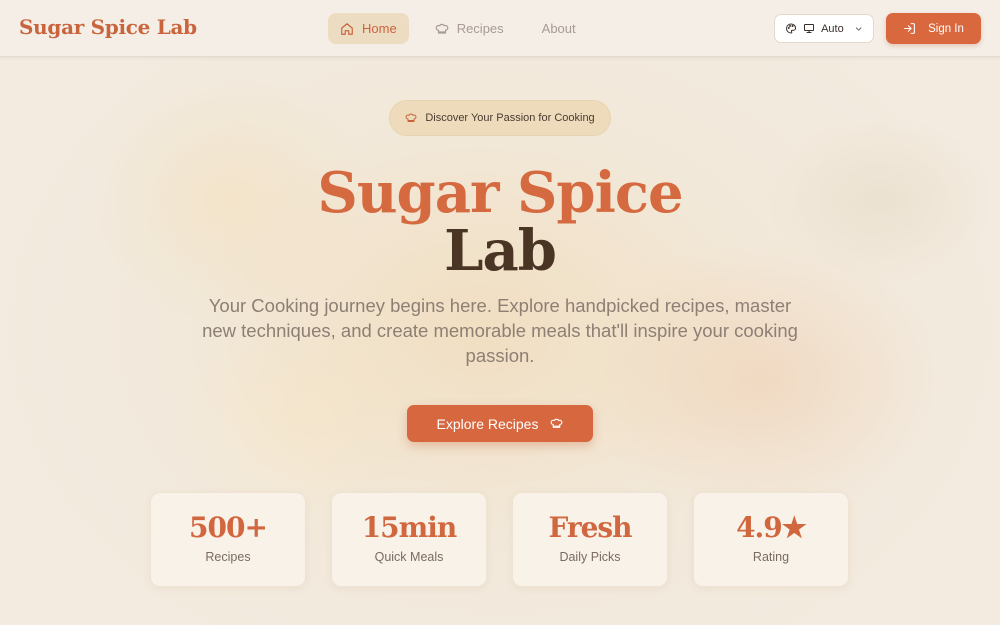  I want to click on stat-value: 15min, so click(409, 527).